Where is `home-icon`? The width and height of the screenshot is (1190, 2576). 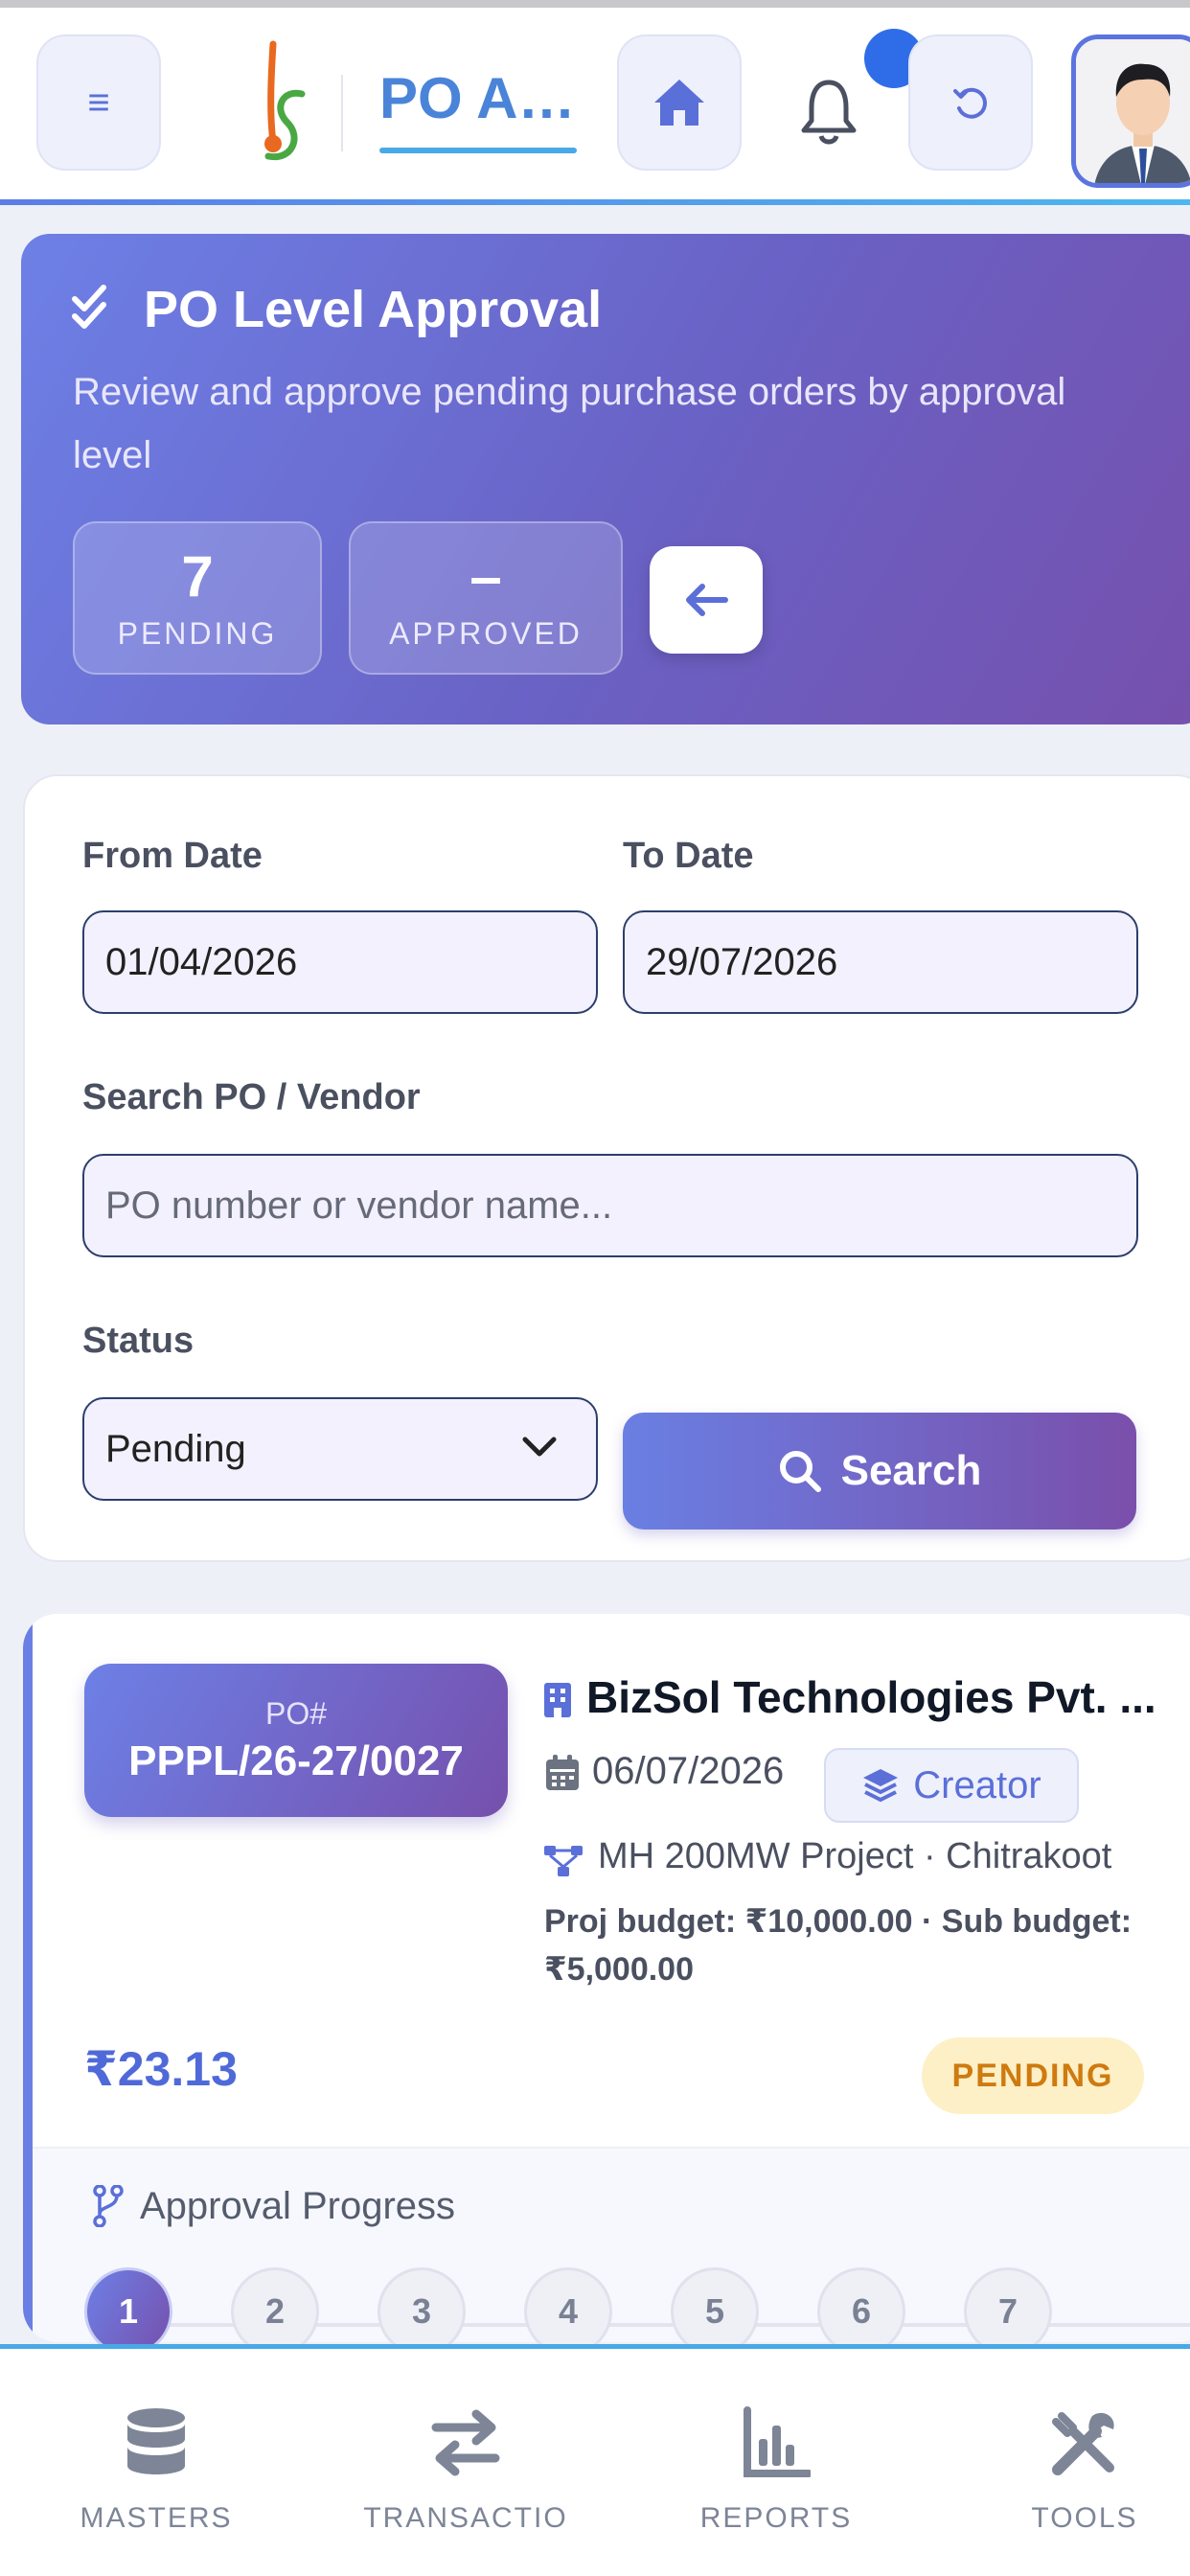
home-icon is located at coordinates (679, 103).